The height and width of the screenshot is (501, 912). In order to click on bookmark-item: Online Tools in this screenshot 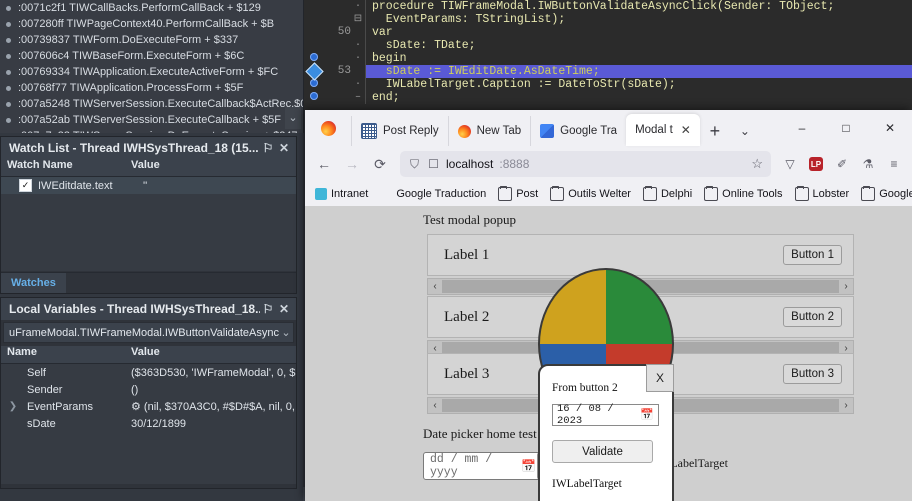, I will do `click(743, 194)`.